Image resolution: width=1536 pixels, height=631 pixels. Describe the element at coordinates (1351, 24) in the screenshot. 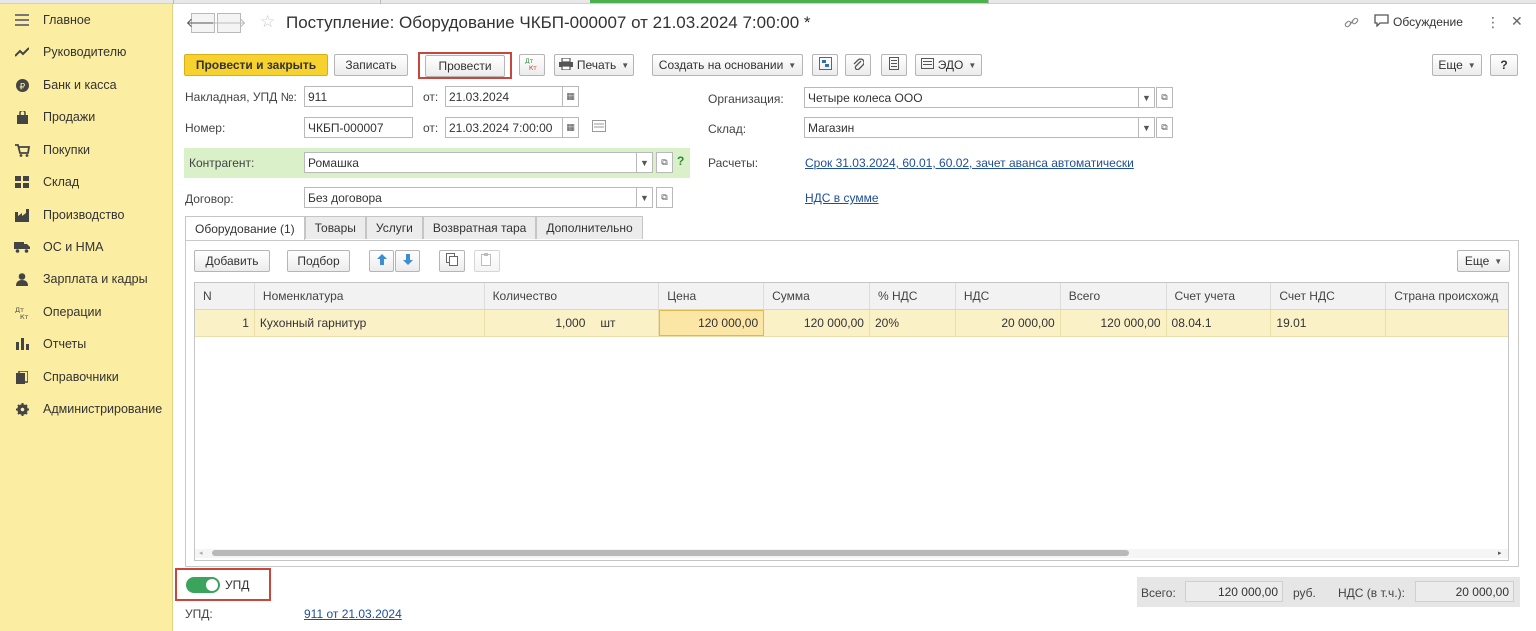

I see `link-icon` at that location.